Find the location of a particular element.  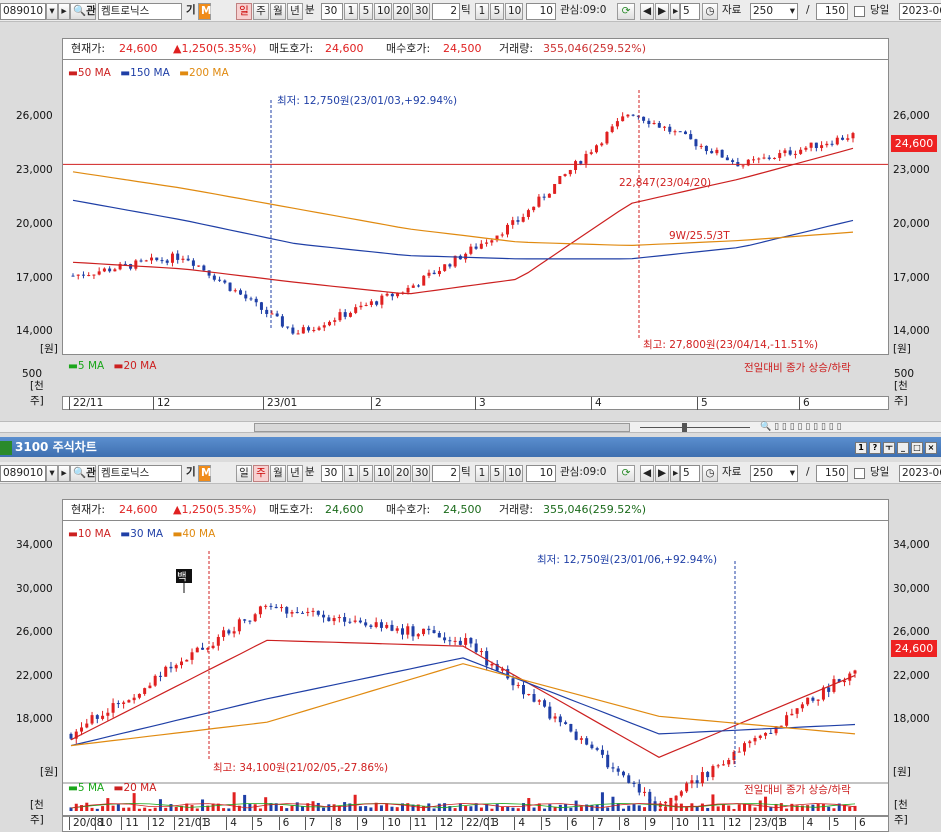

search-button-2: 🔍관 is located at coordinates (83, 473).